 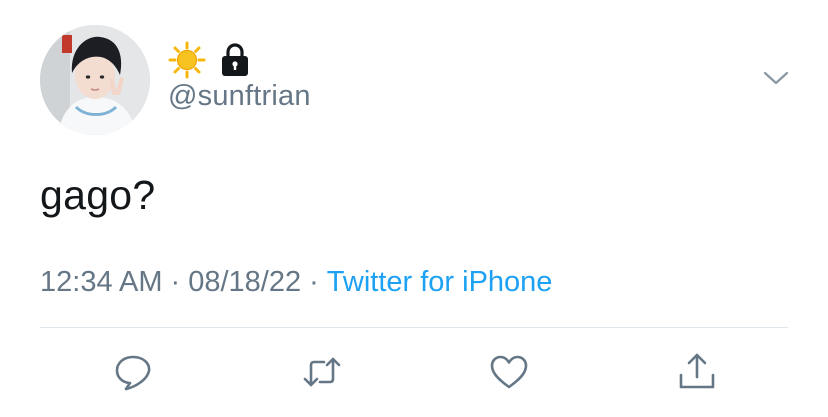 What do you see at coordinates (440, 282) in the screenshot?
I see `tweet-source-link: Twitter for iPhone` at bounding box center [440, 282].